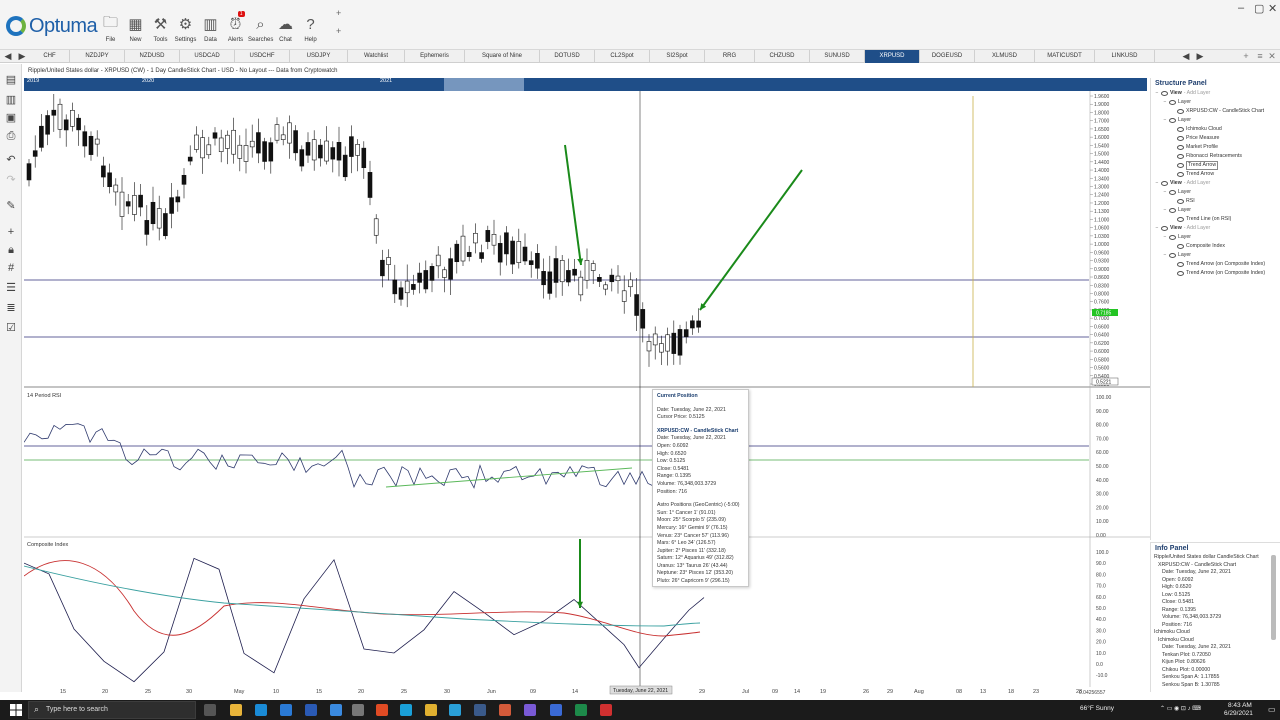 The width and height of the screenshot is (1280, 720). What do you see at coordinates (622, 56) in the screenshot?
I see `tab-cl2spot: CL2Spot` at bounding box center [622, 56].